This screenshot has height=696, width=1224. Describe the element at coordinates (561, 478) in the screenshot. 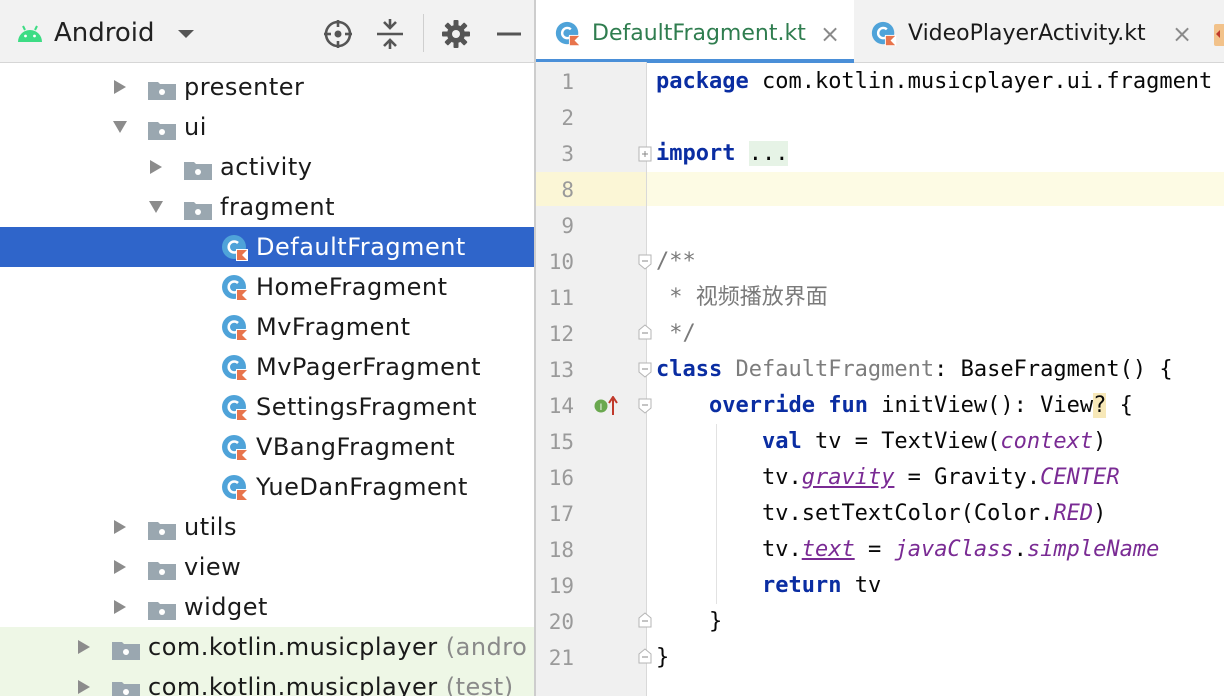

I see `line-number: 16` at that location.